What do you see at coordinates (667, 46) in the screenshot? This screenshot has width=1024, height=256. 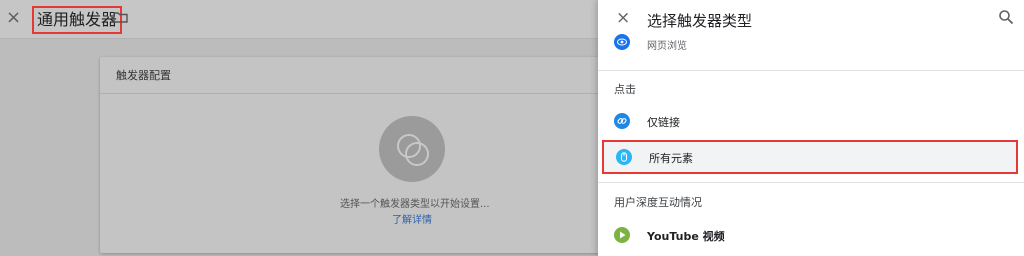 I see `trigger-item-label: 网页浏览` at bounding box center [667, 46].